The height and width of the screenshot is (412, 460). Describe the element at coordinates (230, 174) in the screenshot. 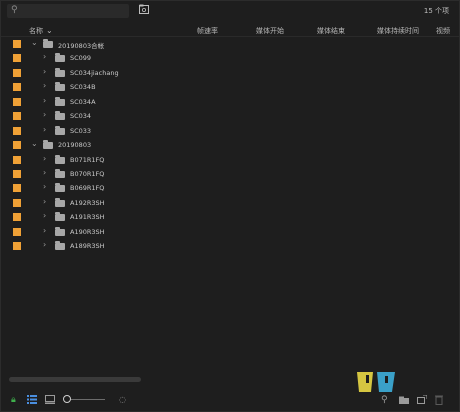

I see `sub-bin-row: › B070R1FQ` at that location.